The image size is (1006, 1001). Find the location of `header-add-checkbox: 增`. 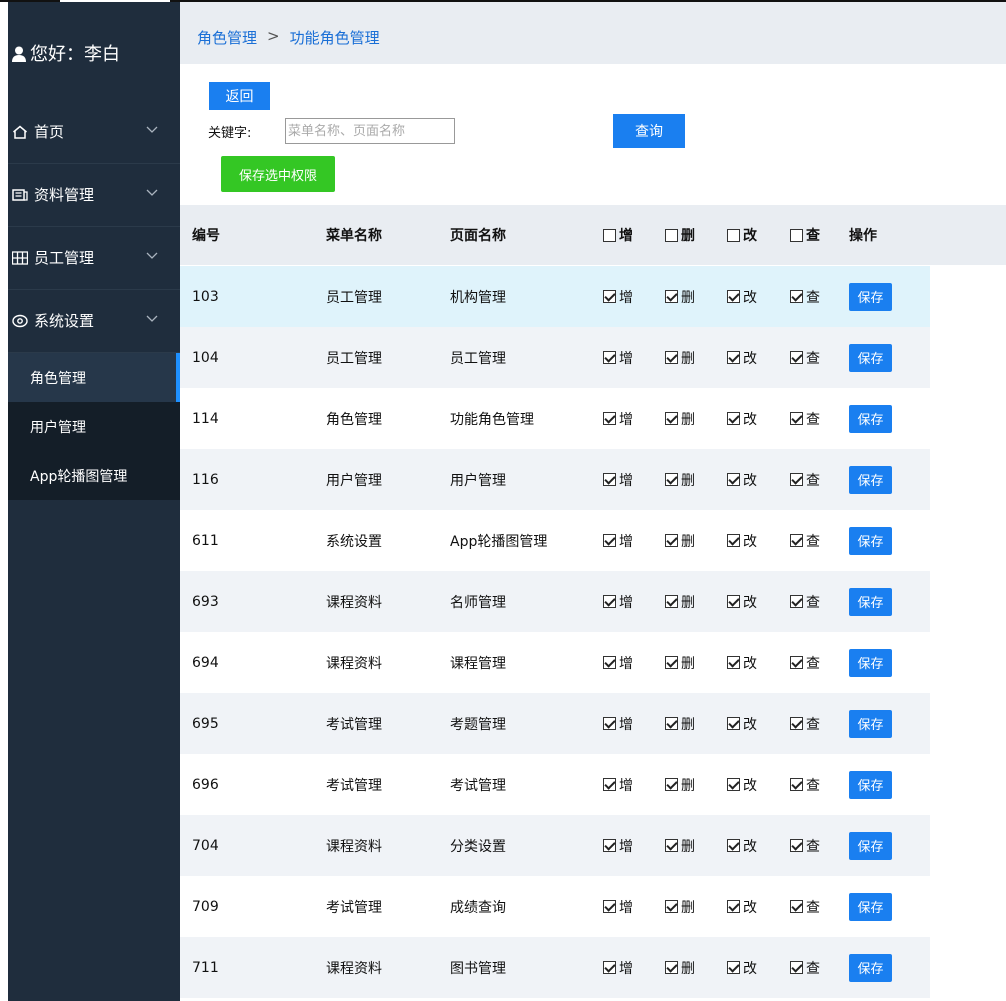

header-add-checkbox: 增 is located at coordinates (618, 235).